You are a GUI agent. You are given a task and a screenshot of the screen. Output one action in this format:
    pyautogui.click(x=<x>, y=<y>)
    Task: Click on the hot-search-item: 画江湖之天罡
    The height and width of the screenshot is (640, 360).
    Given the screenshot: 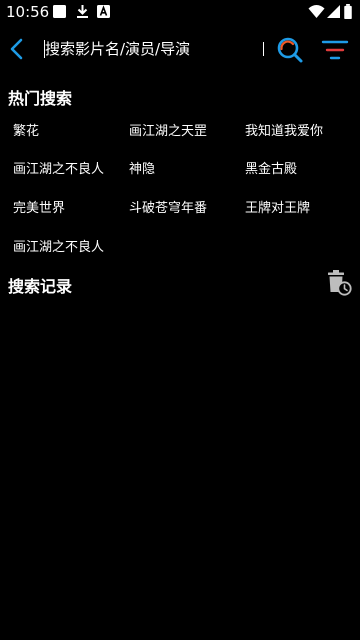 What is the action you would take?
    pyautogui.click(x=168, y=129)
    